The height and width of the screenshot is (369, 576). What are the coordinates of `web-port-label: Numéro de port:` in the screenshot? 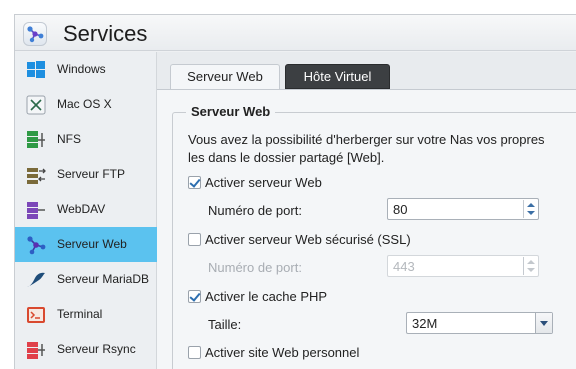 It's located at (255, 210).